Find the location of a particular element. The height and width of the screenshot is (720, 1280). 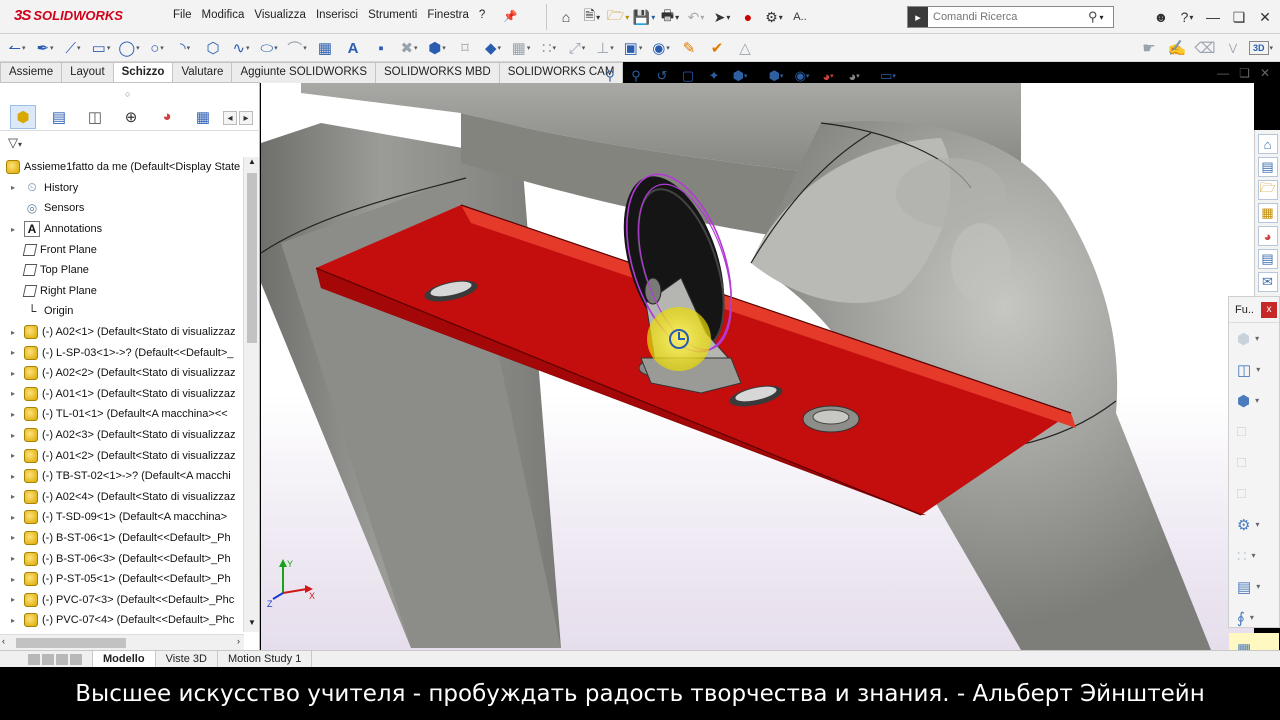

design-library-icon: ▤ is located at coordinates (1267, 167).